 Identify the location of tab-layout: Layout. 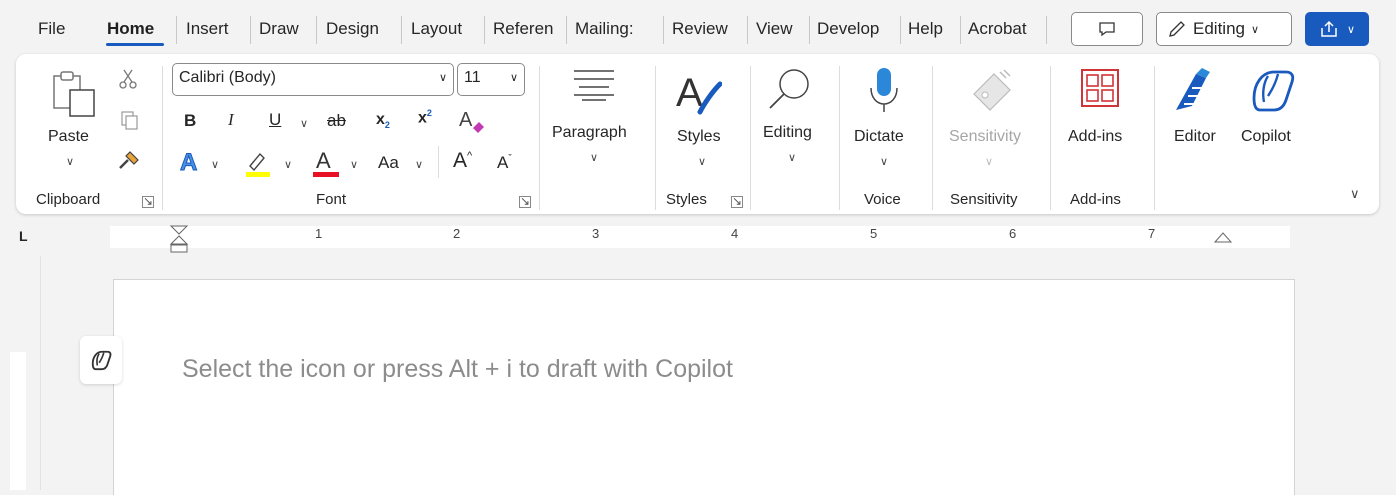
(436, 29).